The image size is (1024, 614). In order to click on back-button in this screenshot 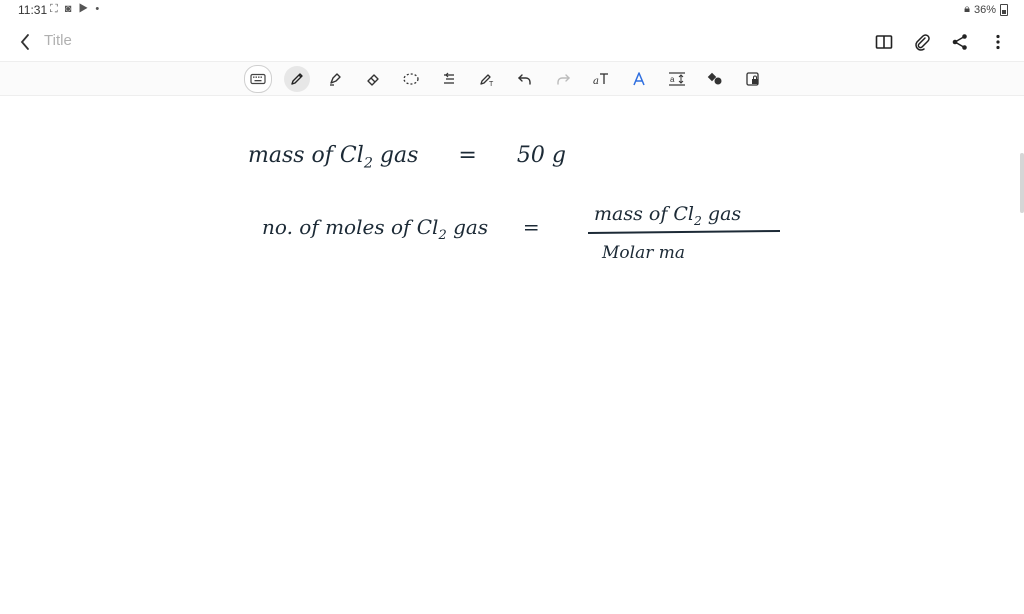, I will do `click(26, 42)`.